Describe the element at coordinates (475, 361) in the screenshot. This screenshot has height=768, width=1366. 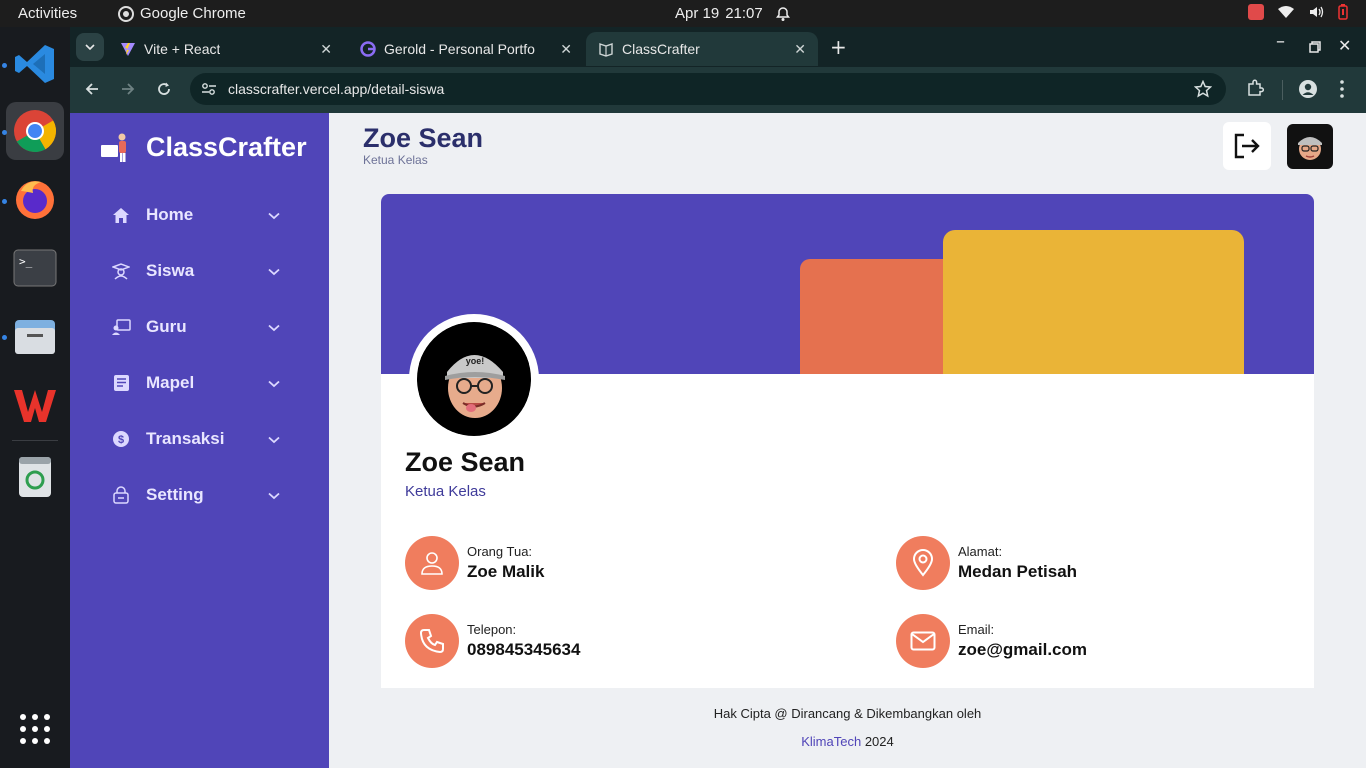
I see `svg-text: yoe!` at that location.